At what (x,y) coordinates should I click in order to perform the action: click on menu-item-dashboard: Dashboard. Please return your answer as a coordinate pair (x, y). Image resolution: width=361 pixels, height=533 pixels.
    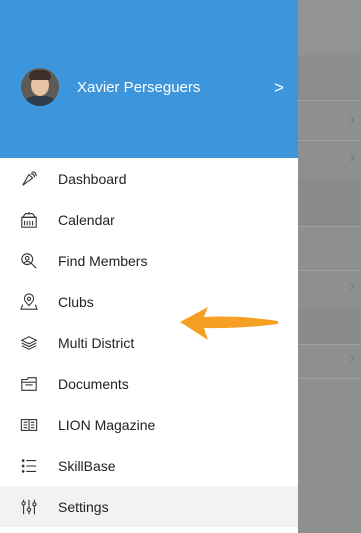
    Looking at the image, I should click on (149, 178).